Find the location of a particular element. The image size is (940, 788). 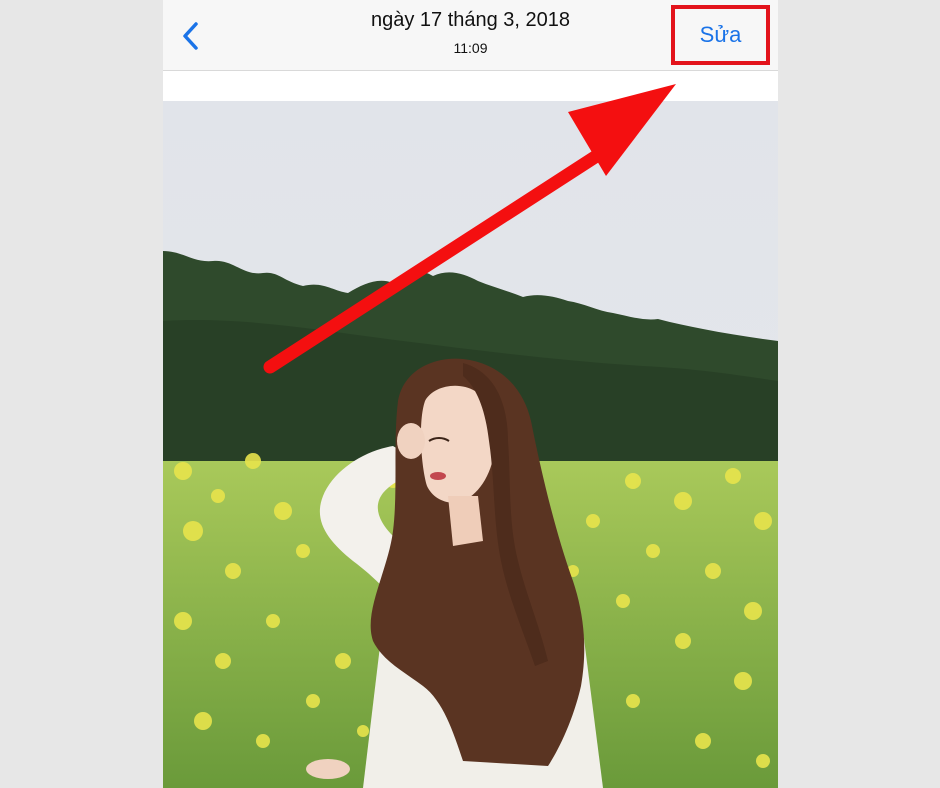

photo-time: 11:09 is located at coordinates (470, 48).